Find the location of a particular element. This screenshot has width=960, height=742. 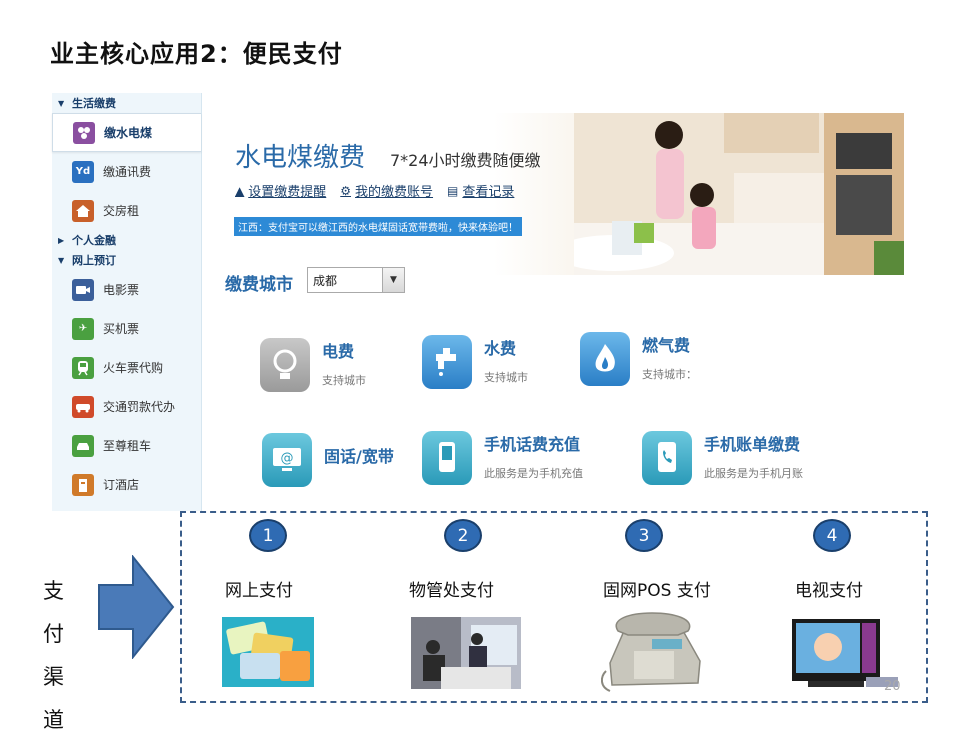

sidebar-item-house-rent: 交房租 is located at coordinates (126, 210).